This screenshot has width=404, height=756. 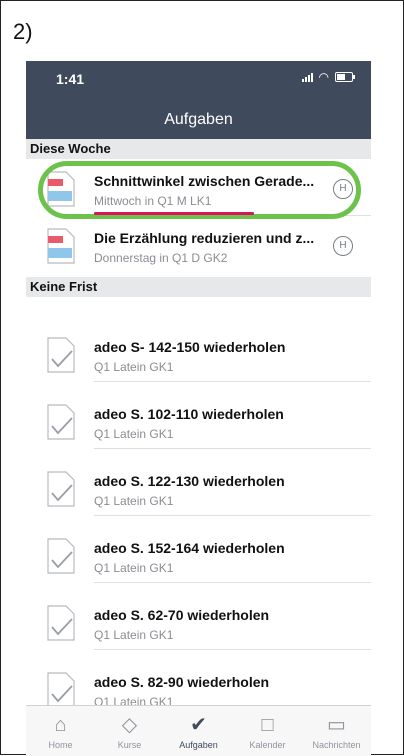 I want to click on status-bar: 1:41 ◠, so click(x=198, y=81).